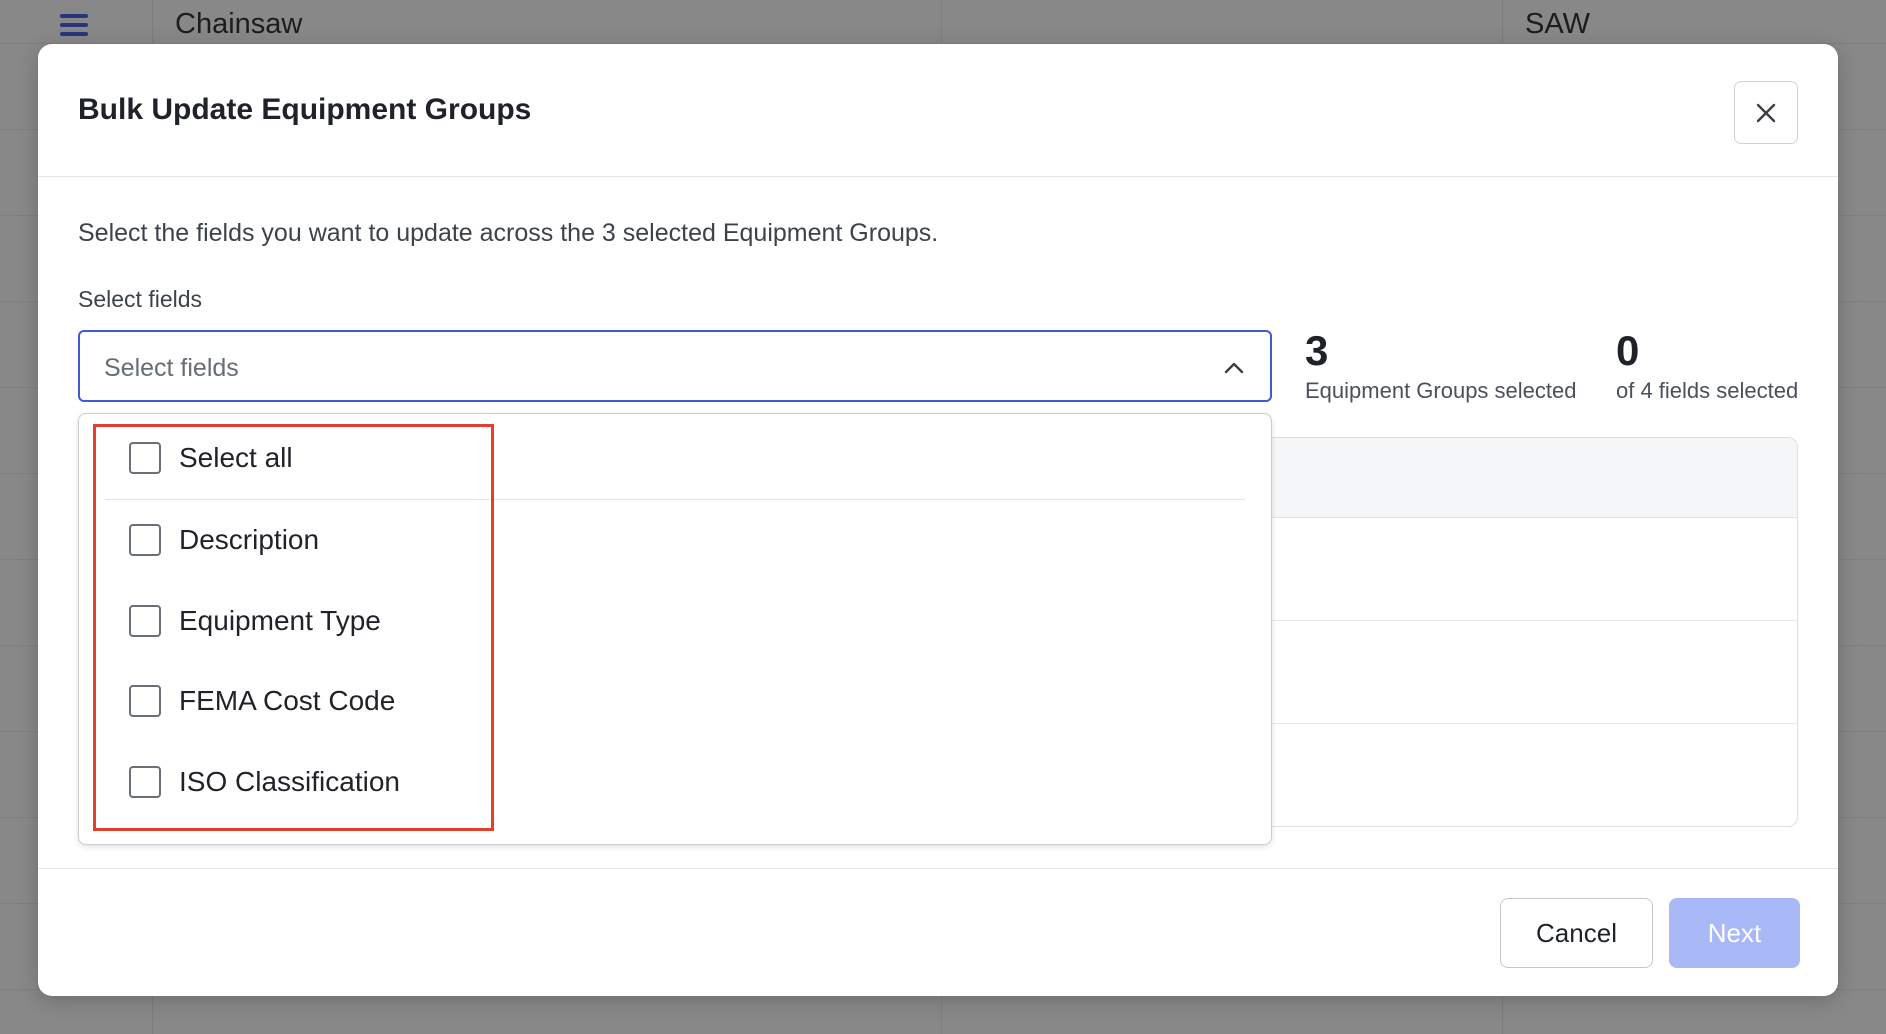 The width and height of the screenshot is (1886, 1034). What do you see at coordinates (145, 621) in the screenshot?
I see `equipment-type-checkbox` at bounding box center [145, 621].